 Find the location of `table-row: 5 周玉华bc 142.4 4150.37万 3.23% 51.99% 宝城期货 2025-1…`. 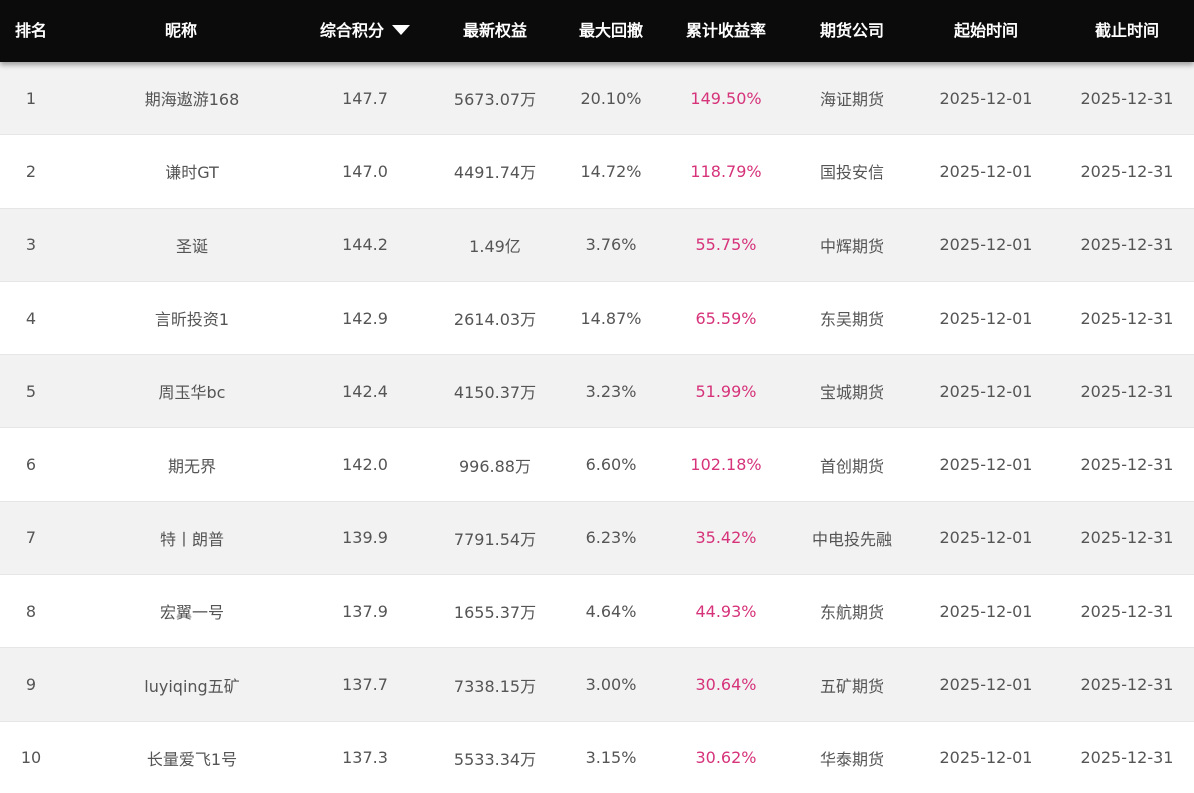

table-row: 5 周玉华bc 142.4 4150.37万 3.23% 51.99% 宝城期货 2025-1… is located at coordinates (597, 392).